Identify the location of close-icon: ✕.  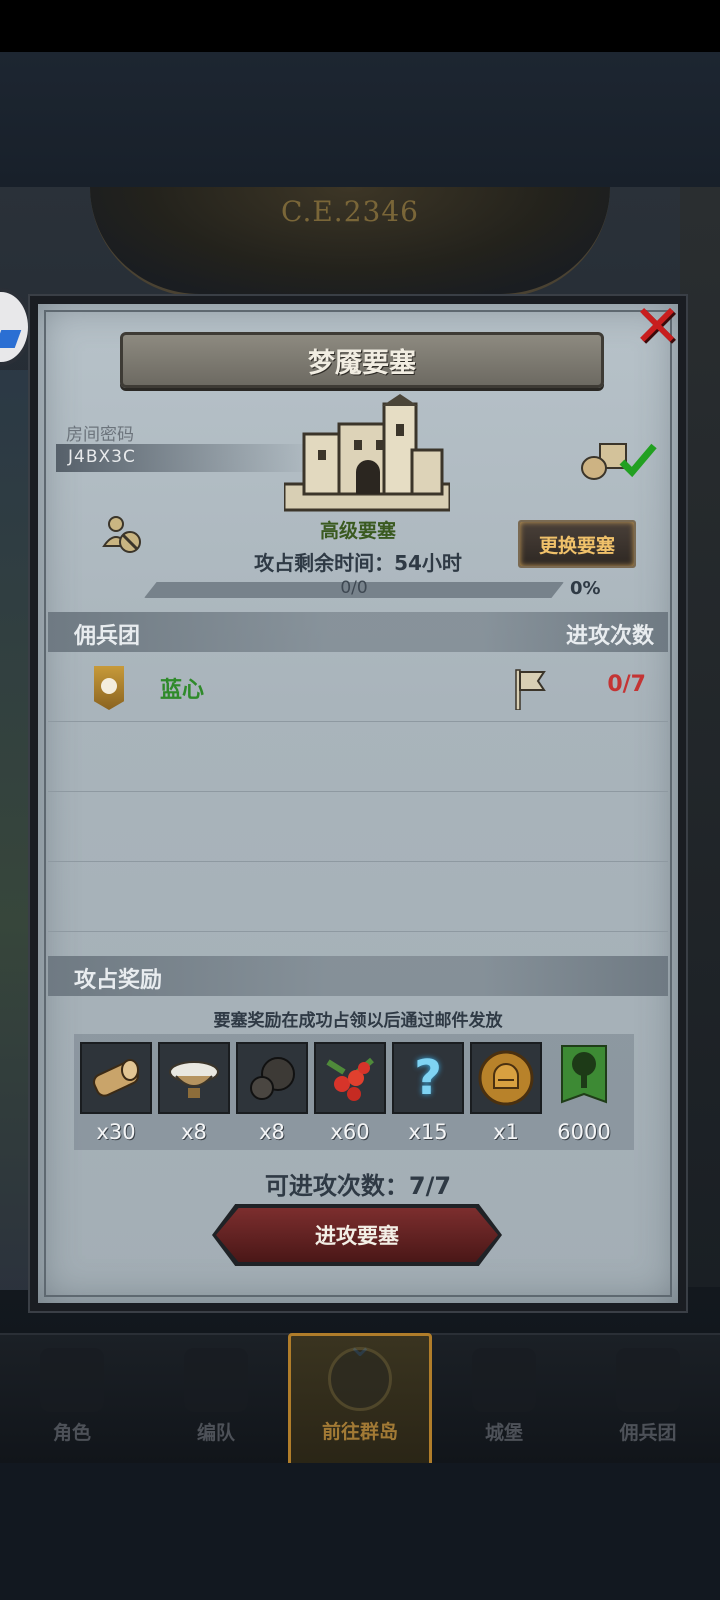
(657, 326).